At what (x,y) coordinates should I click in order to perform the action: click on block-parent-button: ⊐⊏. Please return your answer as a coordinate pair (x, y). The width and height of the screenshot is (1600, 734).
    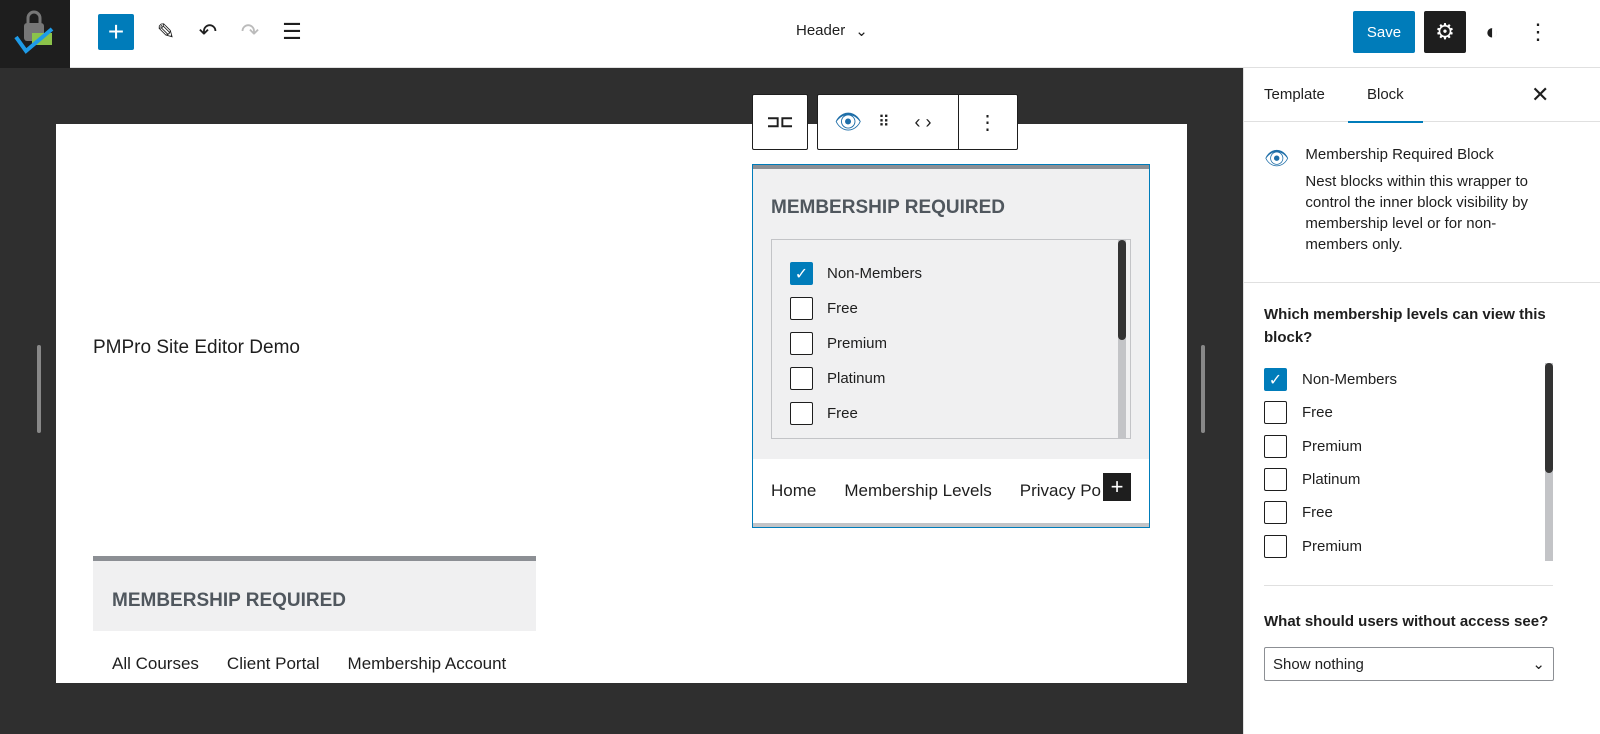
    Looking at the image, I should click on (780, 122).